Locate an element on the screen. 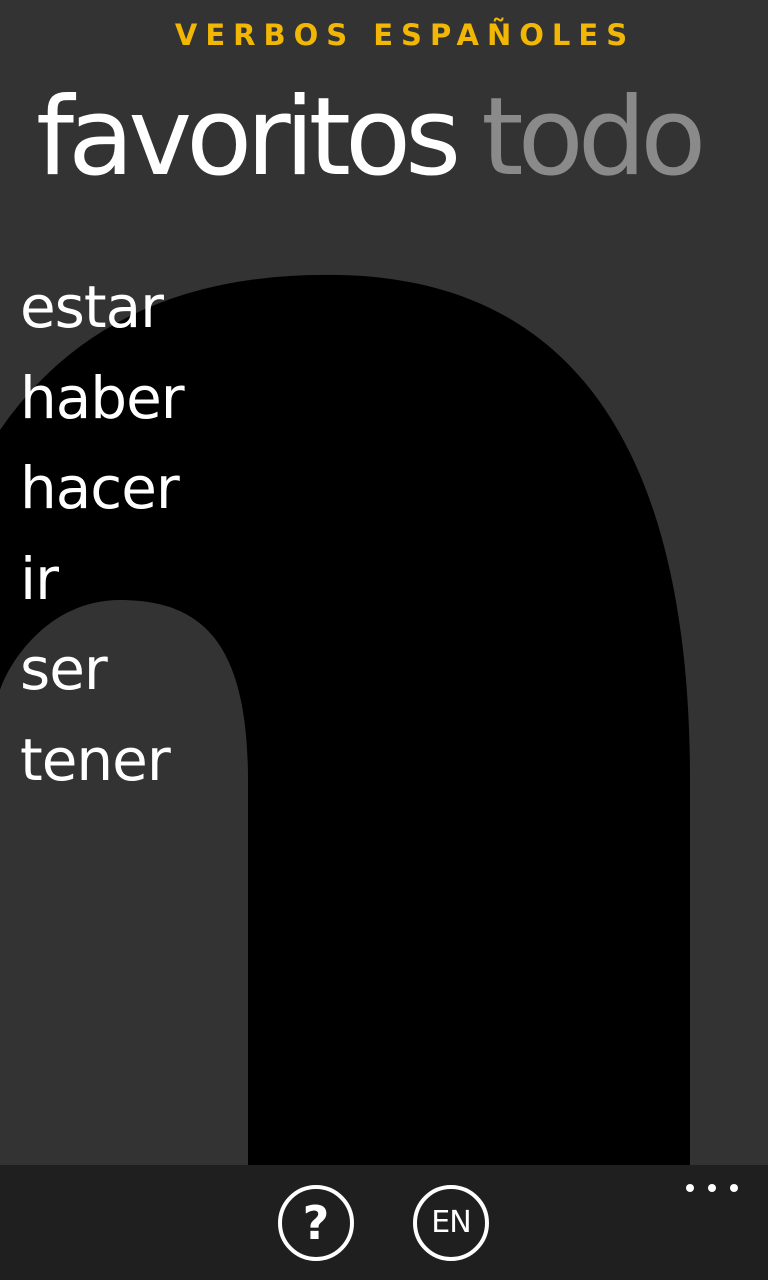 Image resolution: width=768 pixels, height=1280 pixels. tab-todo: todo is located at coordinates (593, 138).